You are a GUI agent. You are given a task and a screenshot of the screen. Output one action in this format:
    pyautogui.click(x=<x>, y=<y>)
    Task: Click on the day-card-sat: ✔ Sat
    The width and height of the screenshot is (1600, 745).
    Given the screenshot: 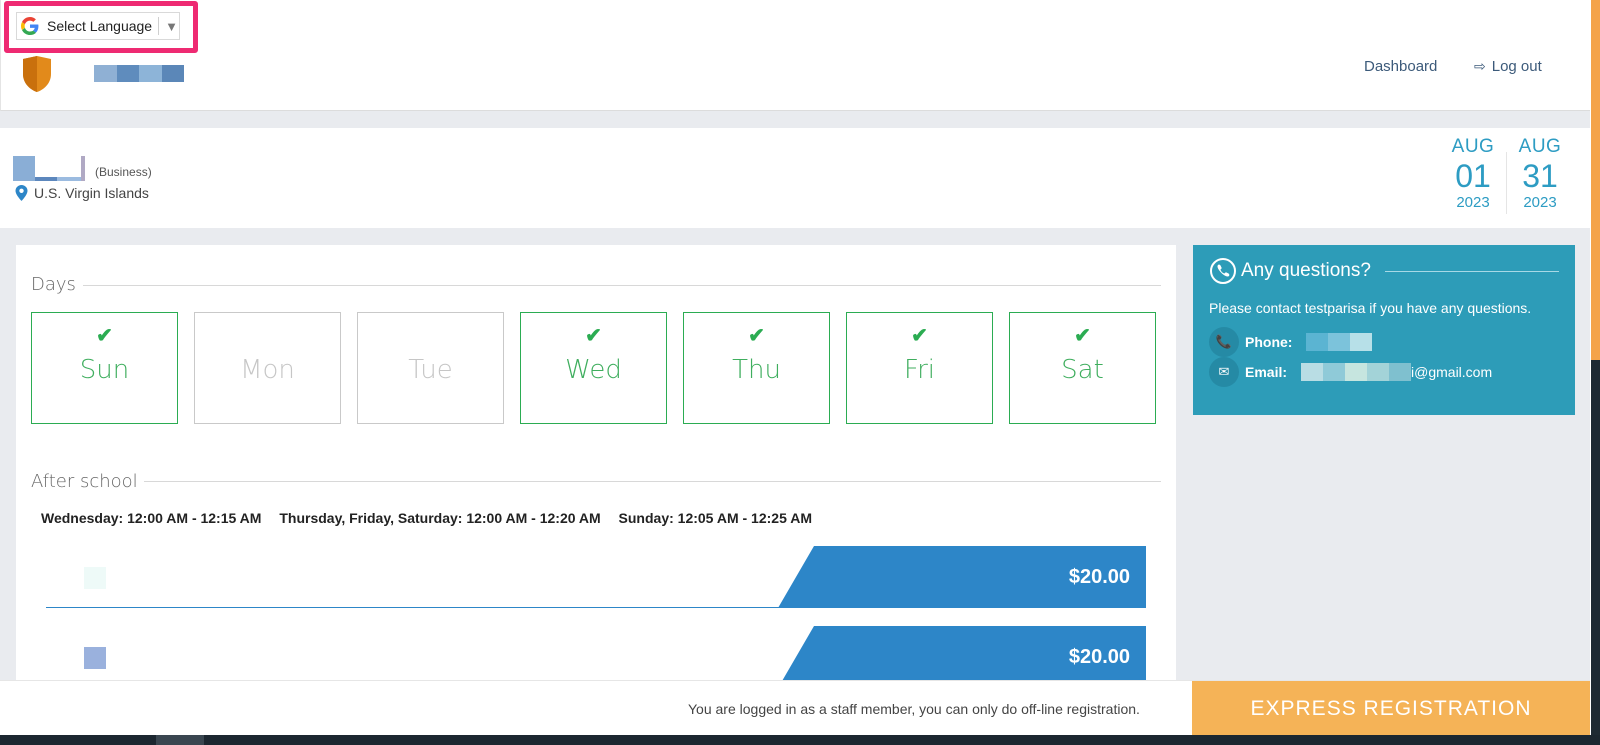 What is the action you would take?
    pyautogui.click(x=1082, y=368)
    